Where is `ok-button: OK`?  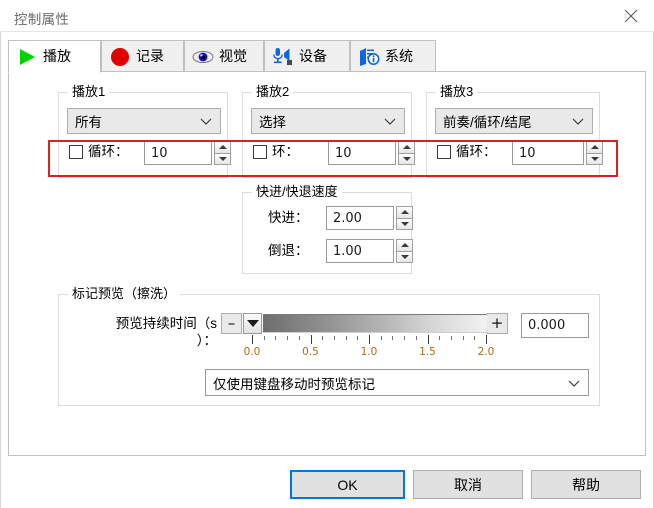
ok-button: OK is located at coordinates (347, 484).